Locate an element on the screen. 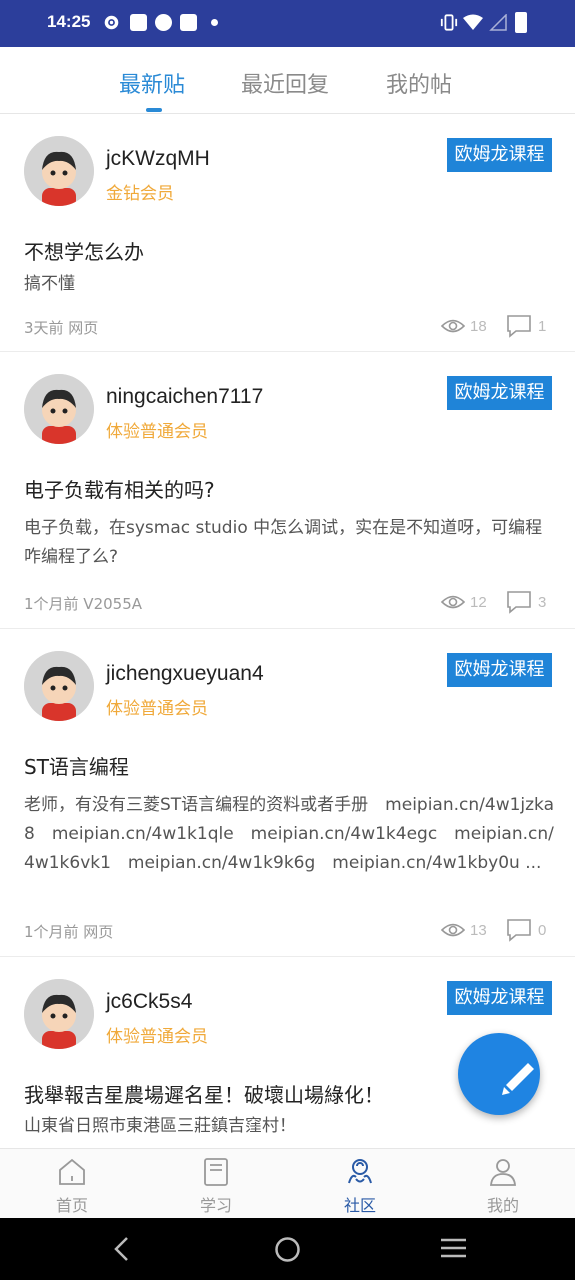 The width and height of the screenshot is (575, 1280). home-circle-icon is located at coordinates (287, 1249).